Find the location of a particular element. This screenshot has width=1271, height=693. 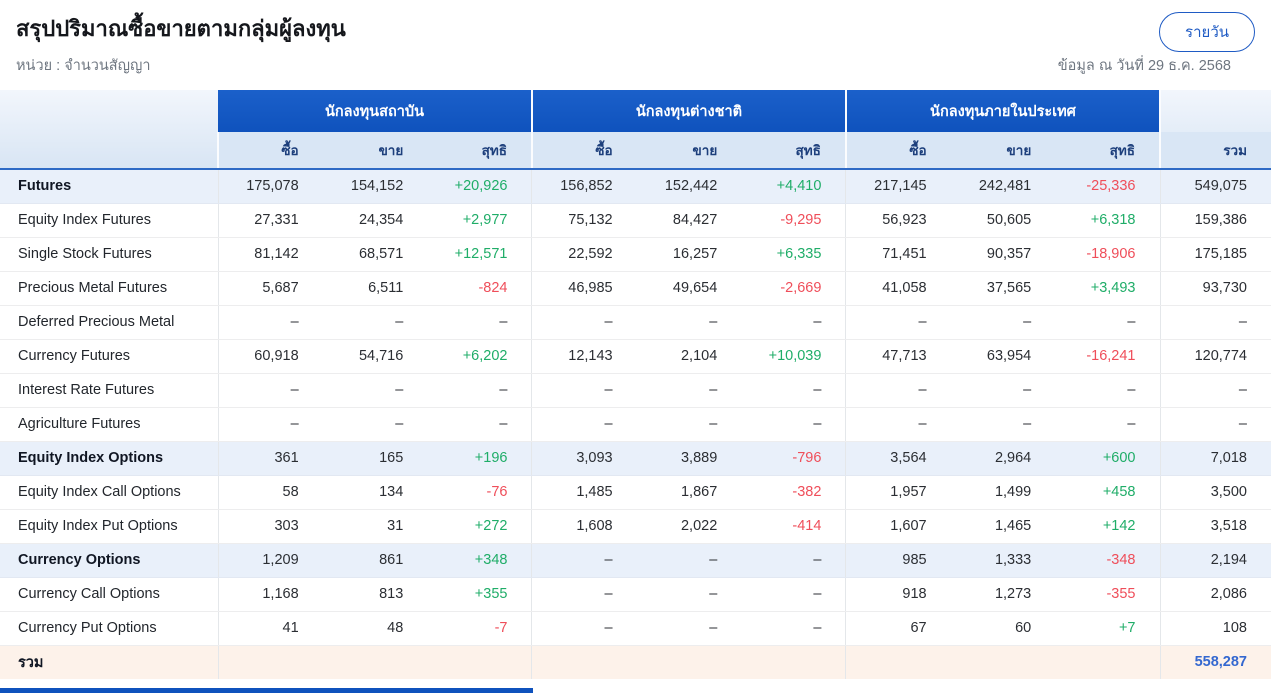

corner-cell is located at coordinates (109, 130).